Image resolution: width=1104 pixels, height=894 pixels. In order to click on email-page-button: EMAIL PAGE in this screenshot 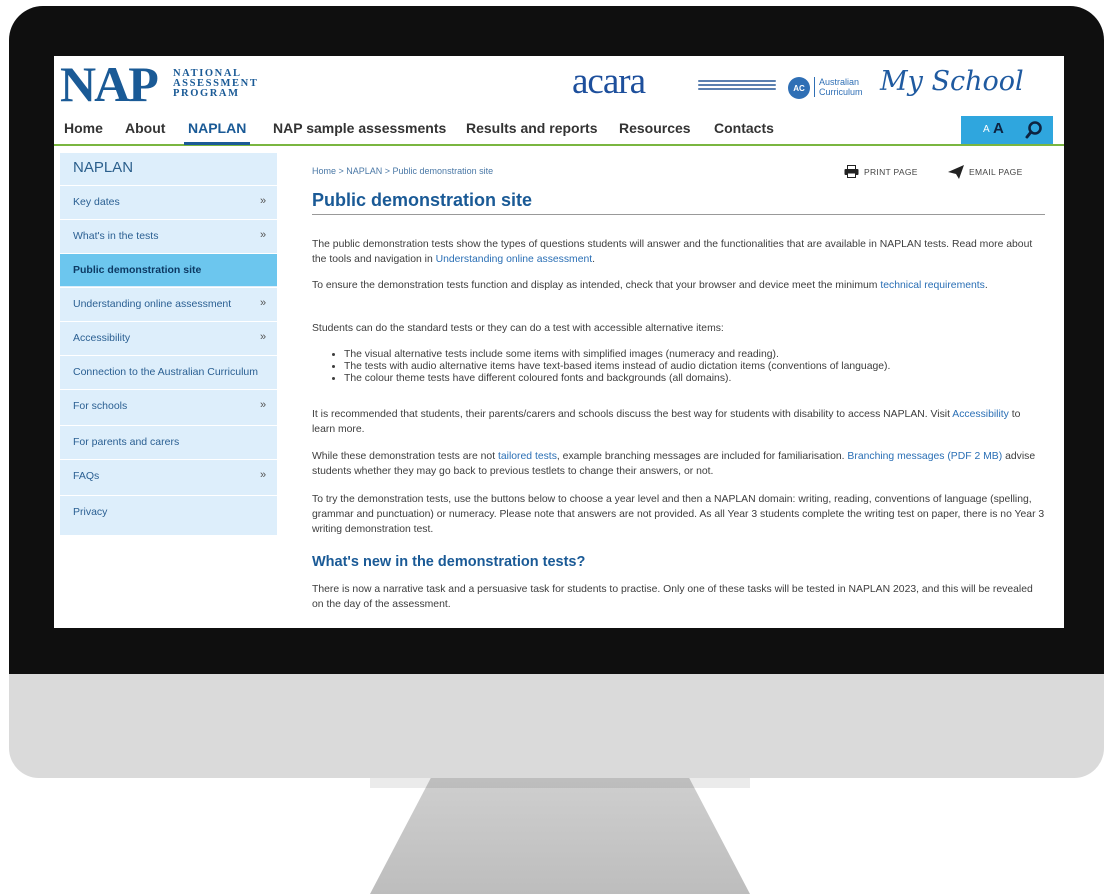, I will do `click(985, 172)`.